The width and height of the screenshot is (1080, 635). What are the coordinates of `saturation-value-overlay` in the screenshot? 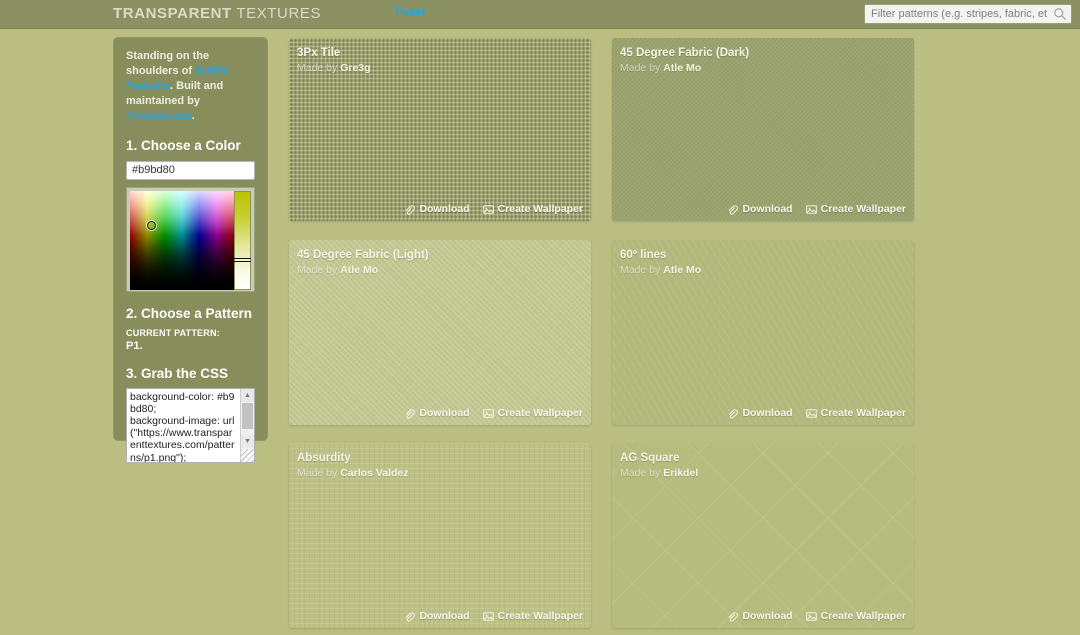 It's located at (182, 240).